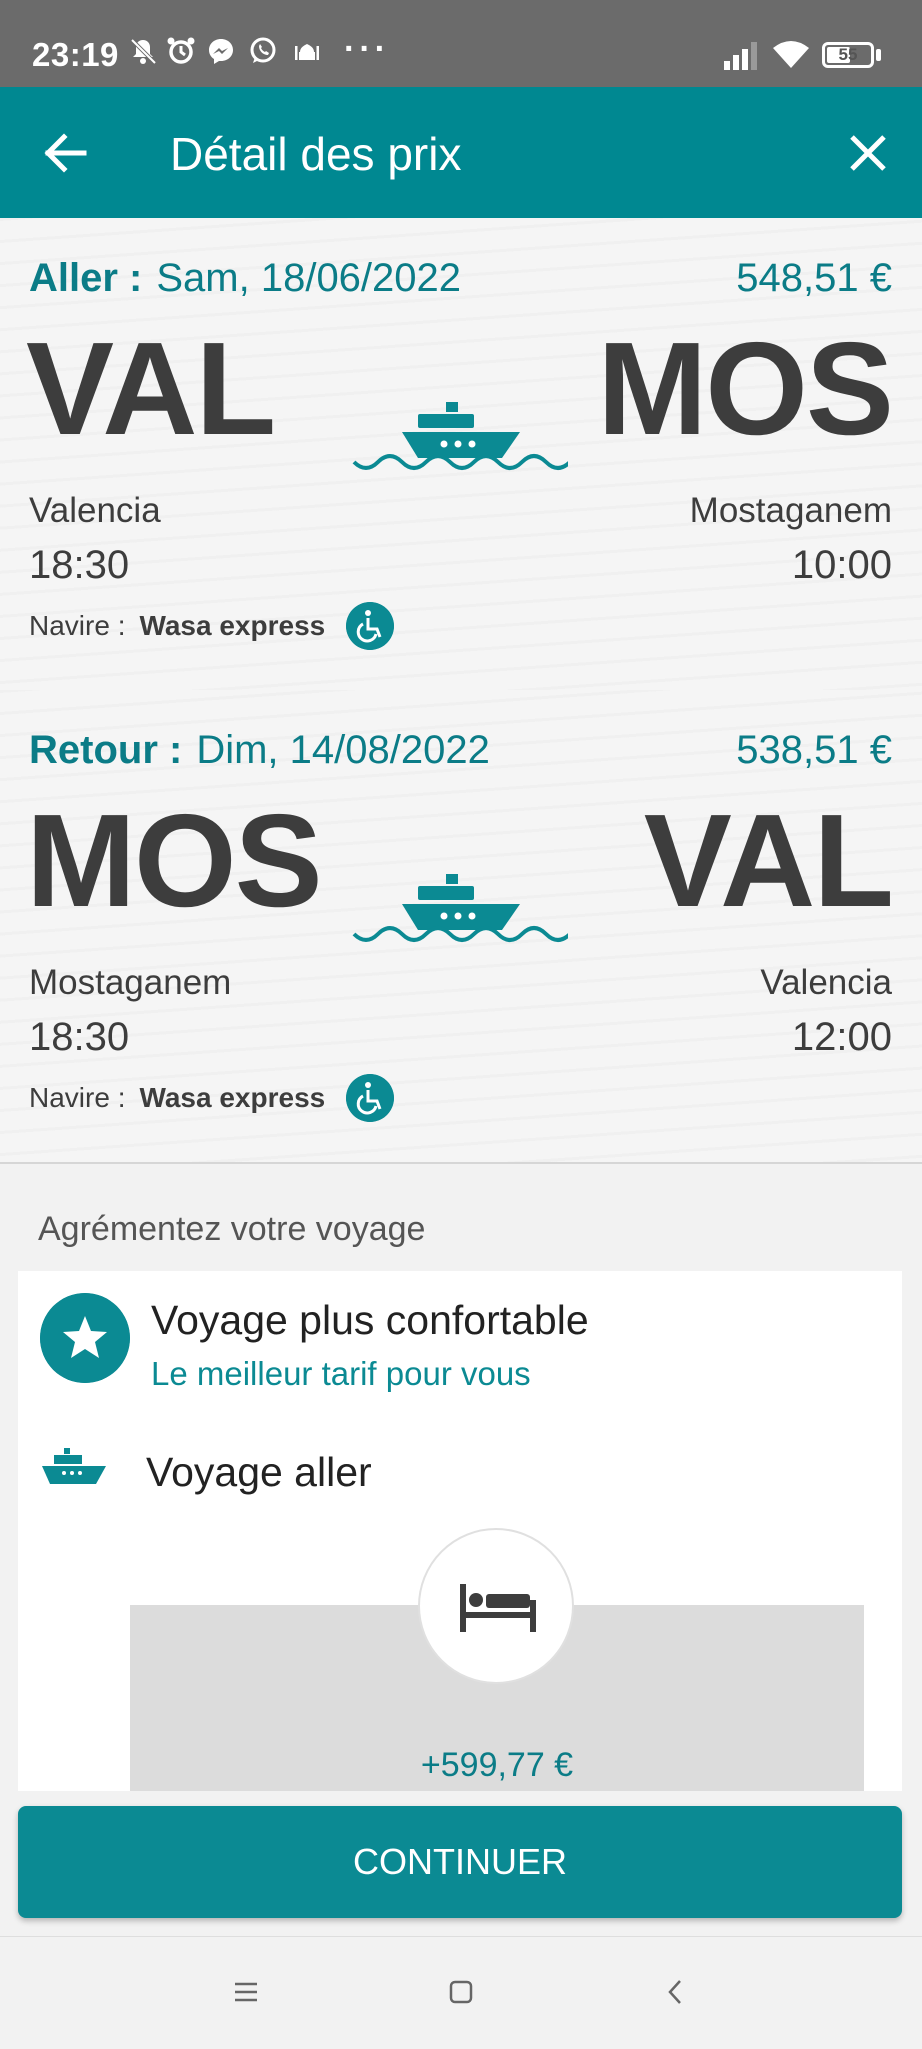 This screenshot has width=922, height=2049. I want to click on arrival-city: Valencia, so click(826, 982).